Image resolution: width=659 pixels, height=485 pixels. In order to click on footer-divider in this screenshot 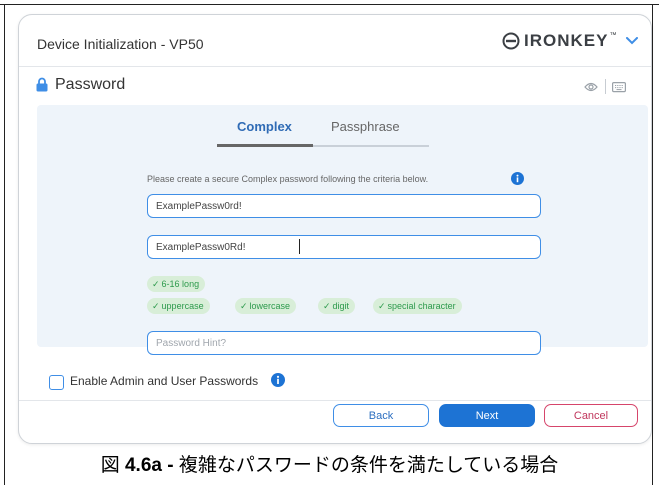, I will do `click(335, 400)`.